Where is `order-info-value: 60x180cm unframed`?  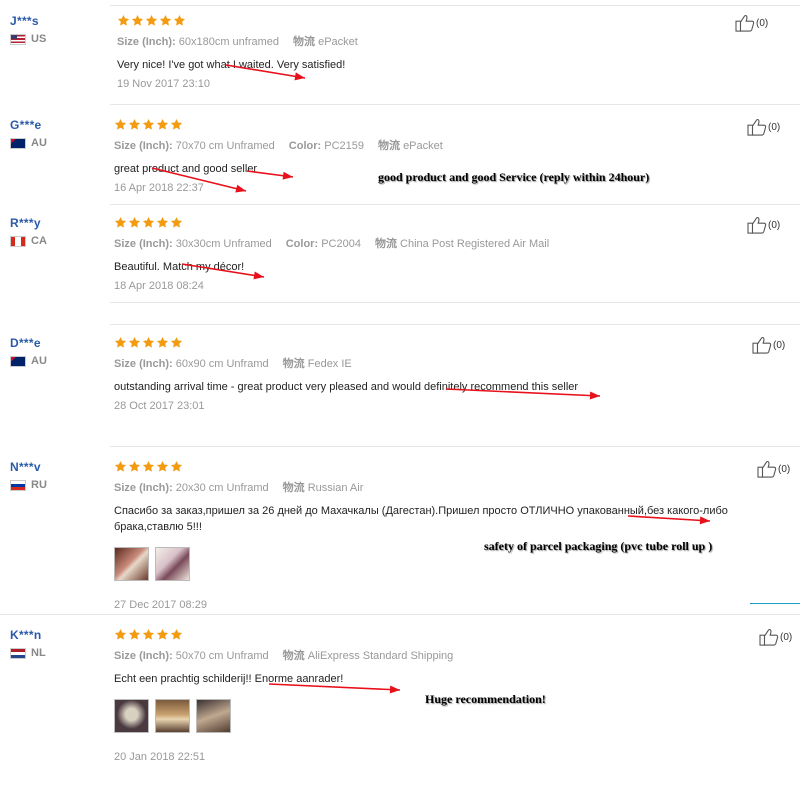
order-info-value: 60x180cm unframed is located at coordinates (229, 42).